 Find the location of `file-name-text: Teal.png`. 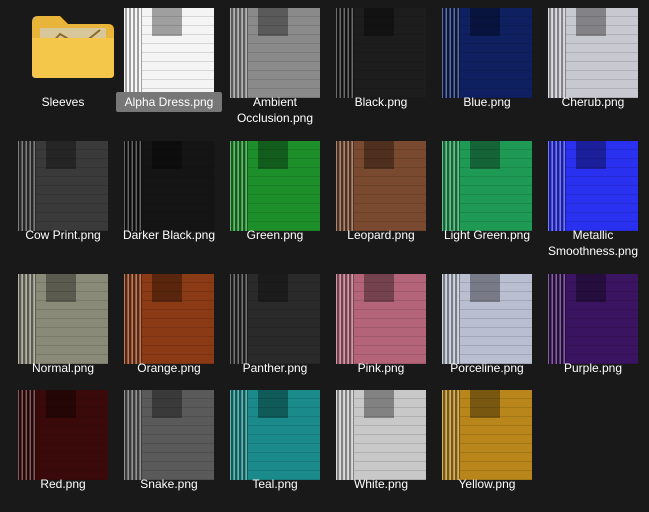

file-name-text: Teal.png is located at coordinates (275, 484).